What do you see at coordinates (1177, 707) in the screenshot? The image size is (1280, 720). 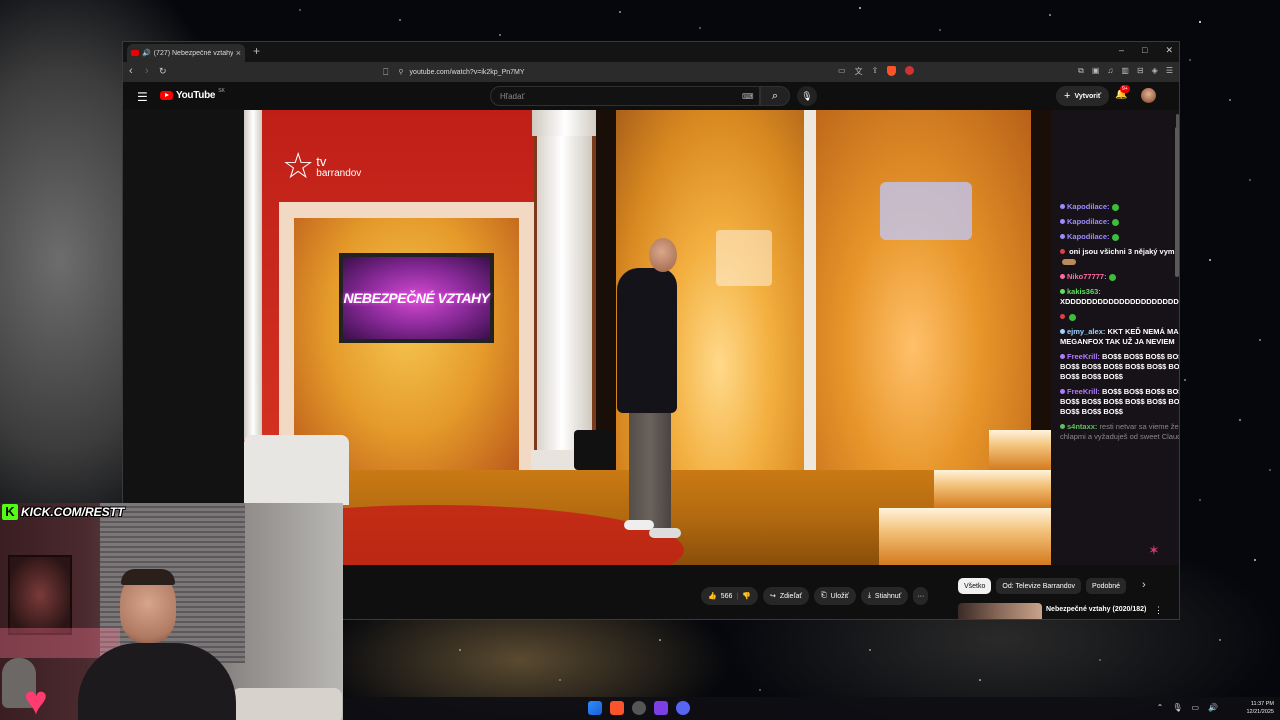 I see `mic-tray-icon: 🎙` at bounding box center [1177, 707].